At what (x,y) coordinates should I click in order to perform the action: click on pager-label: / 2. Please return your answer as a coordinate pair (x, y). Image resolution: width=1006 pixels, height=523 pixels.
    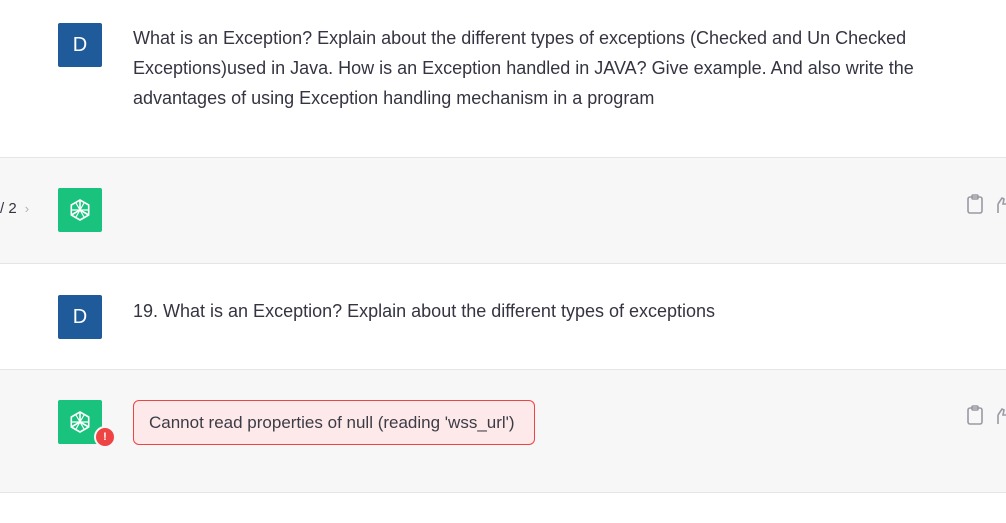
    Looking at the image, I should click on (8, 208).